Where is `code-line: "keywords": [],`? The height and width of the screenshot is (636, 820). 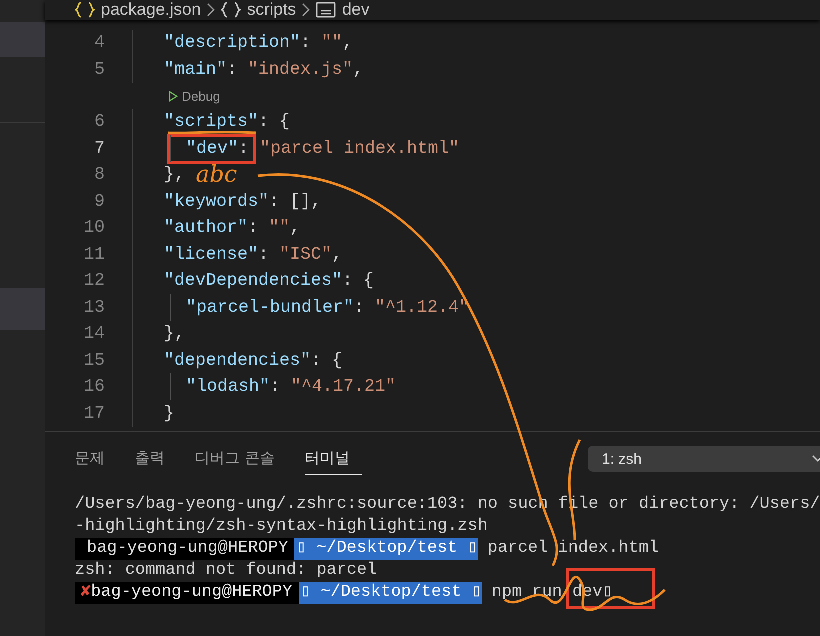 code-line: "keywords": [], is located at coordinates (243, 202).